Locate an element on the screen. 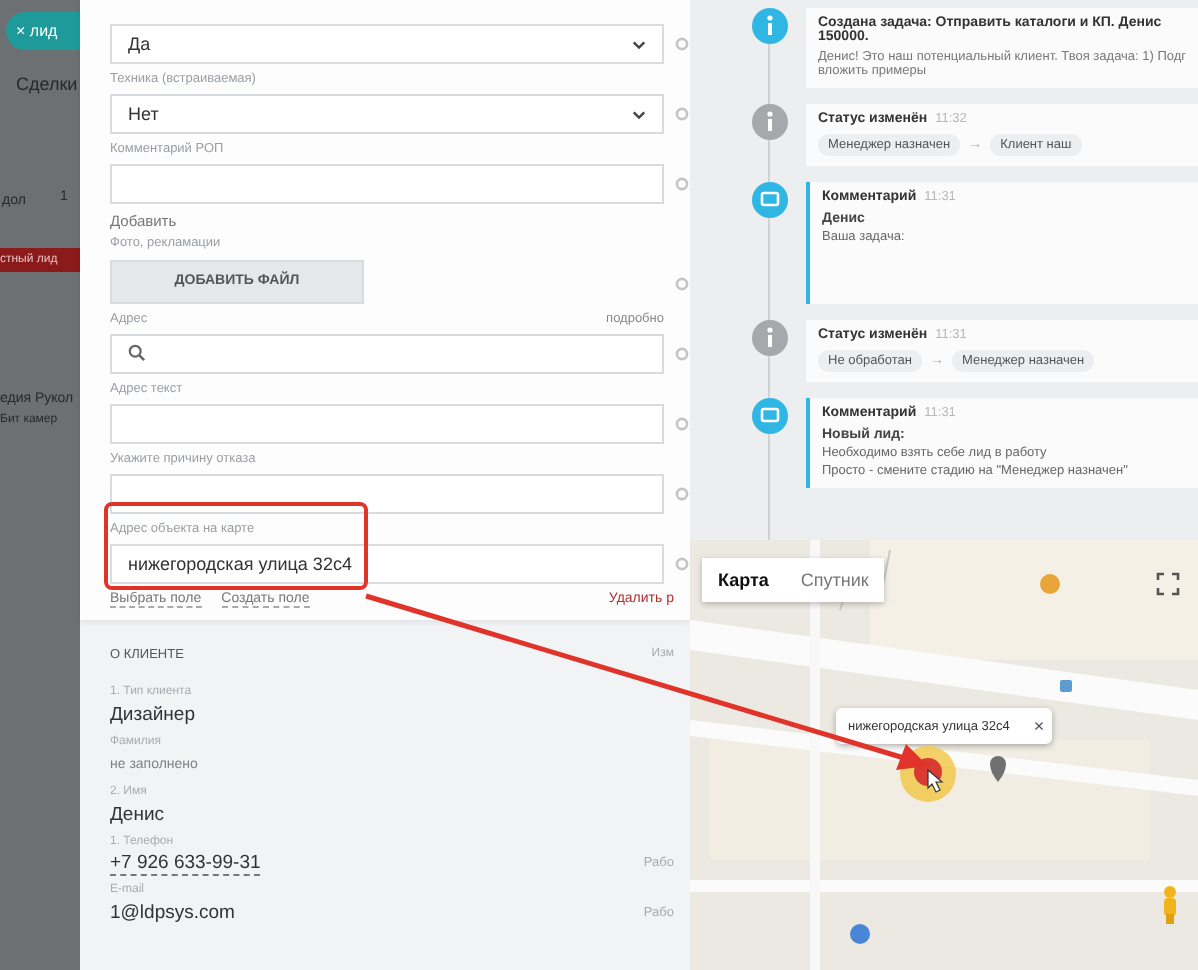 Image resolution: width=1198 pixels, height=970 pixels. search-field is located at coordinates (387, 353).